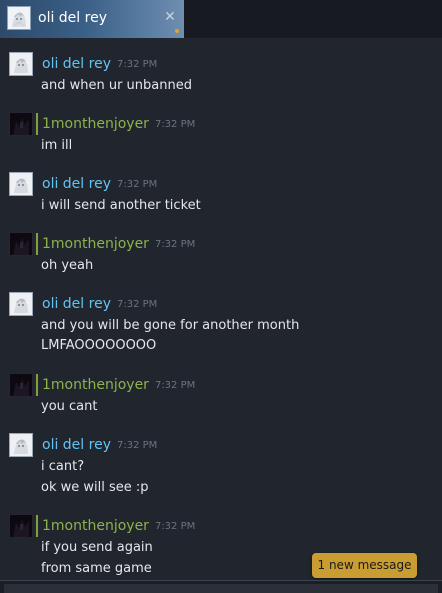  Describe the element at coordinates (99, 345) in the screenshot. I see `message-text: LMFAOOOOOOOO` at that location.